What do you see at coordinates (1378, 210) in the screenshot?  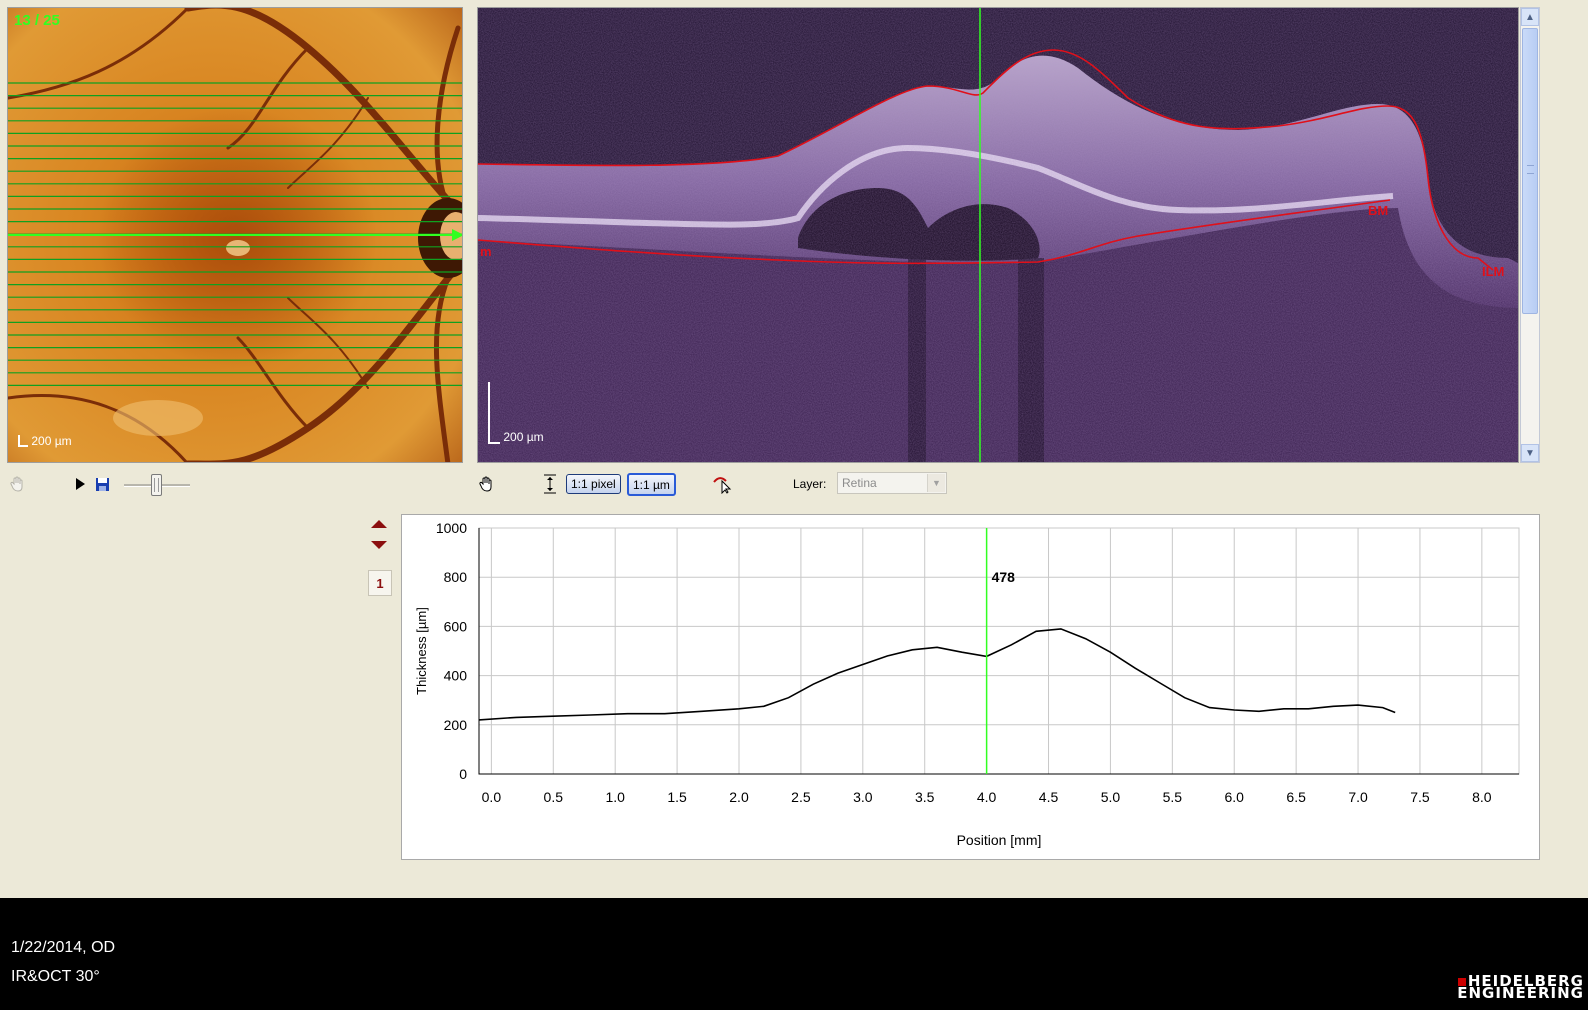 I see `segmentation-label-bm: BM` at bounding box center [1378, 210].